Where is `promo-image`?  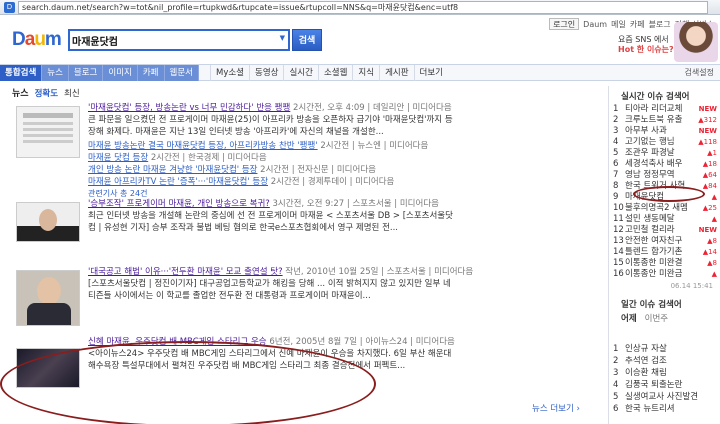
promo-image is located at coordinates (696, 42).